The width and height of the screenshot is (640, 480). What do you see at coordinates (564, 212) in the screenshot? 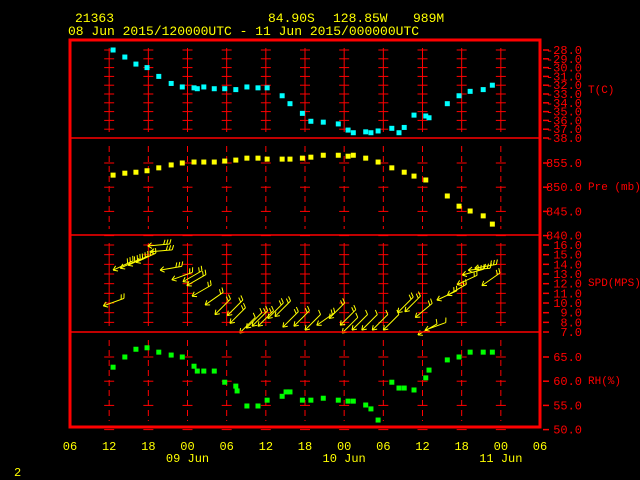
I see `y-tick-label: 845.0` at bounding box center [564, 212].